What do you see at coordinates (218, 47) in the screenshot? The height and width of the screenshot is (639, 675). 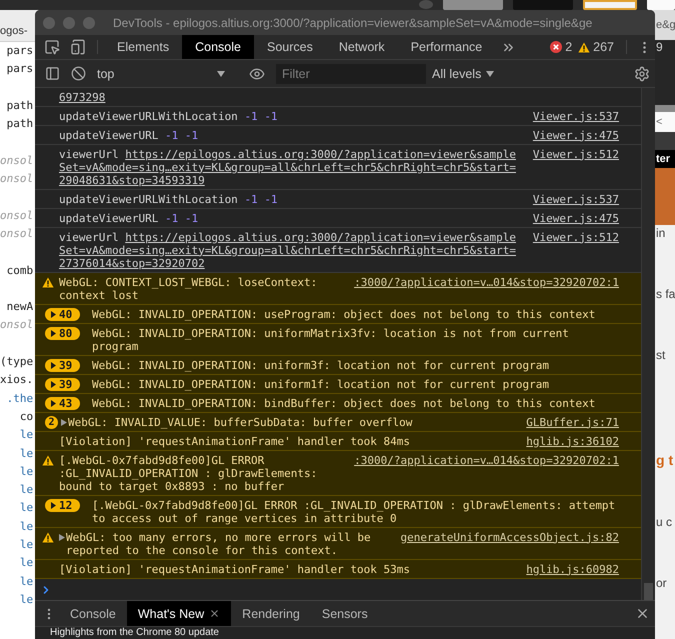 I see `panel-tab: Console` at bounding box center [218, 47].